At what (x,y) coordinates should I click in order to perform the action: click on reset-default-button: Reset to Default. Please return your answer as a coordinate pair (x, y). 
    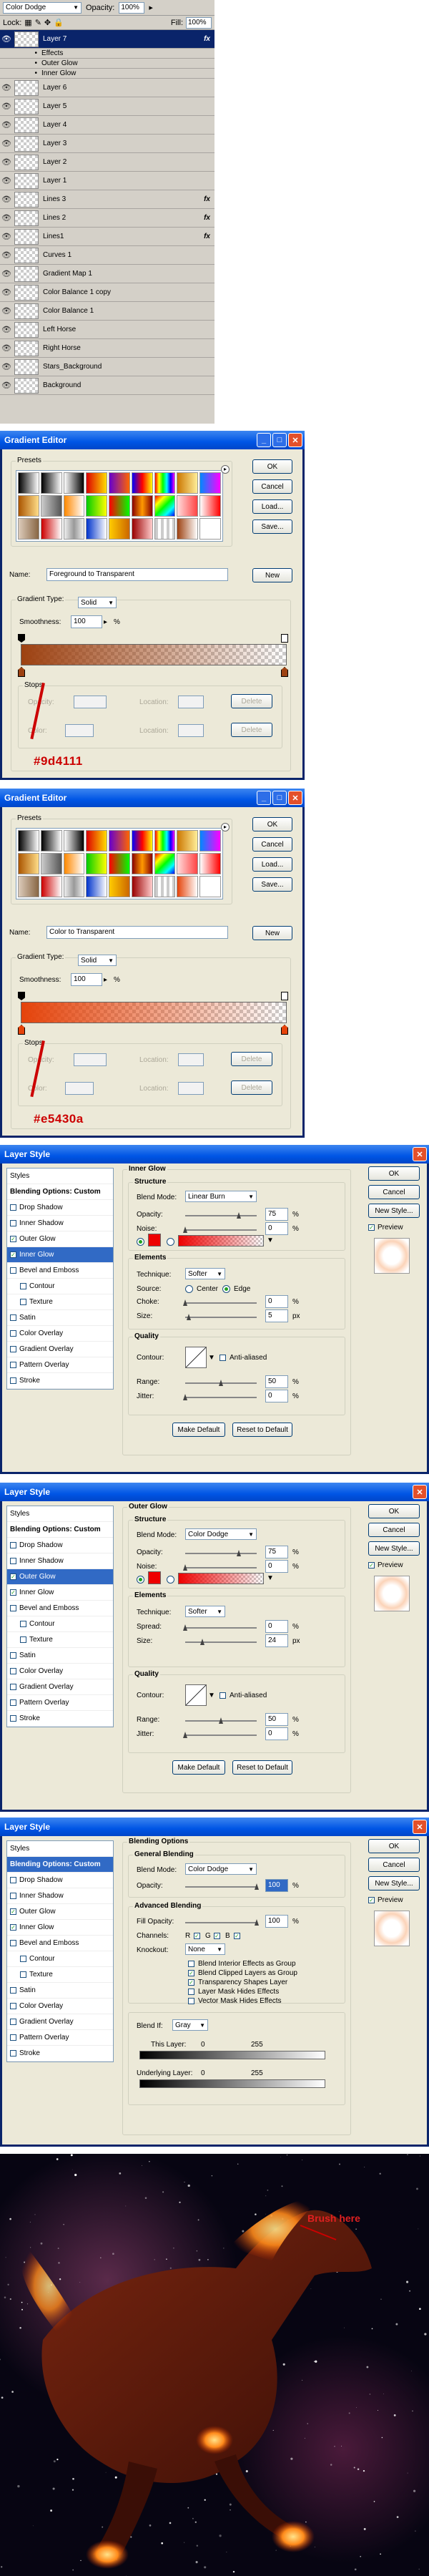
    Looking at the image, I should click on (262, 1430).